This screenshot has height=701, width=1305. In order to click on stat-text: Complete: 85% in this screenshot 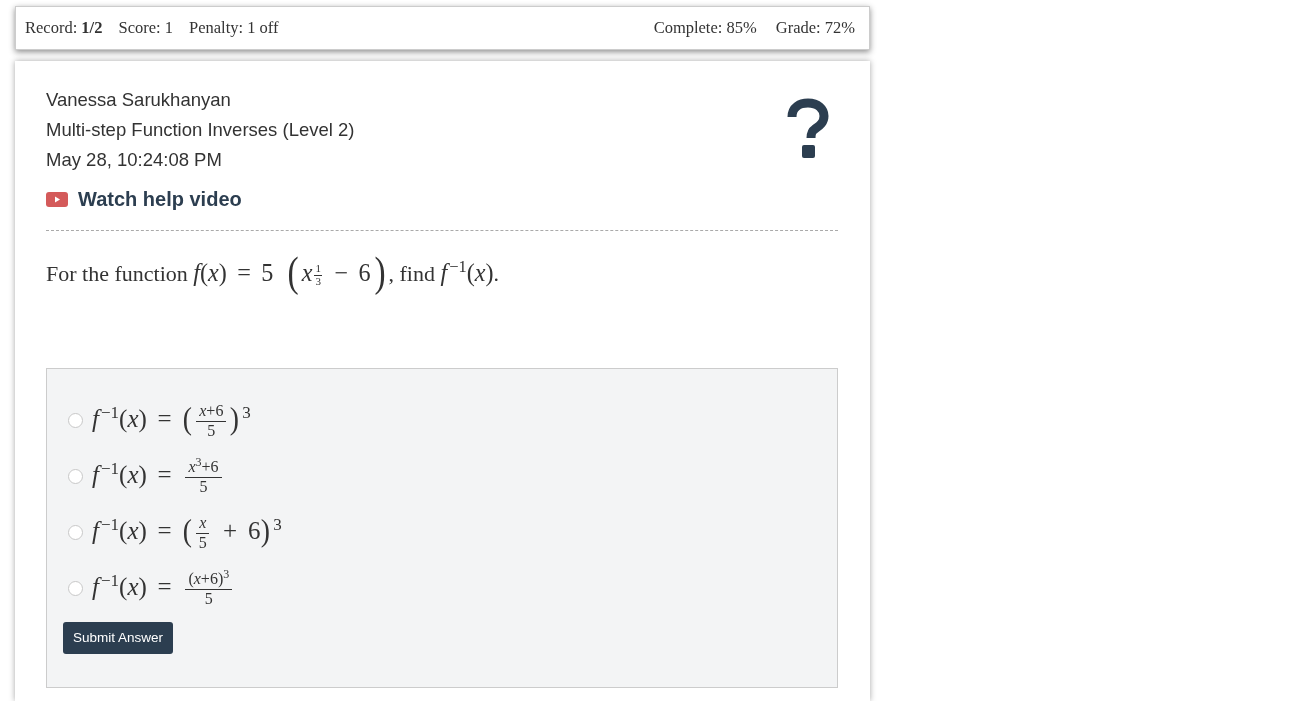, I will do `click(705, 27)`.